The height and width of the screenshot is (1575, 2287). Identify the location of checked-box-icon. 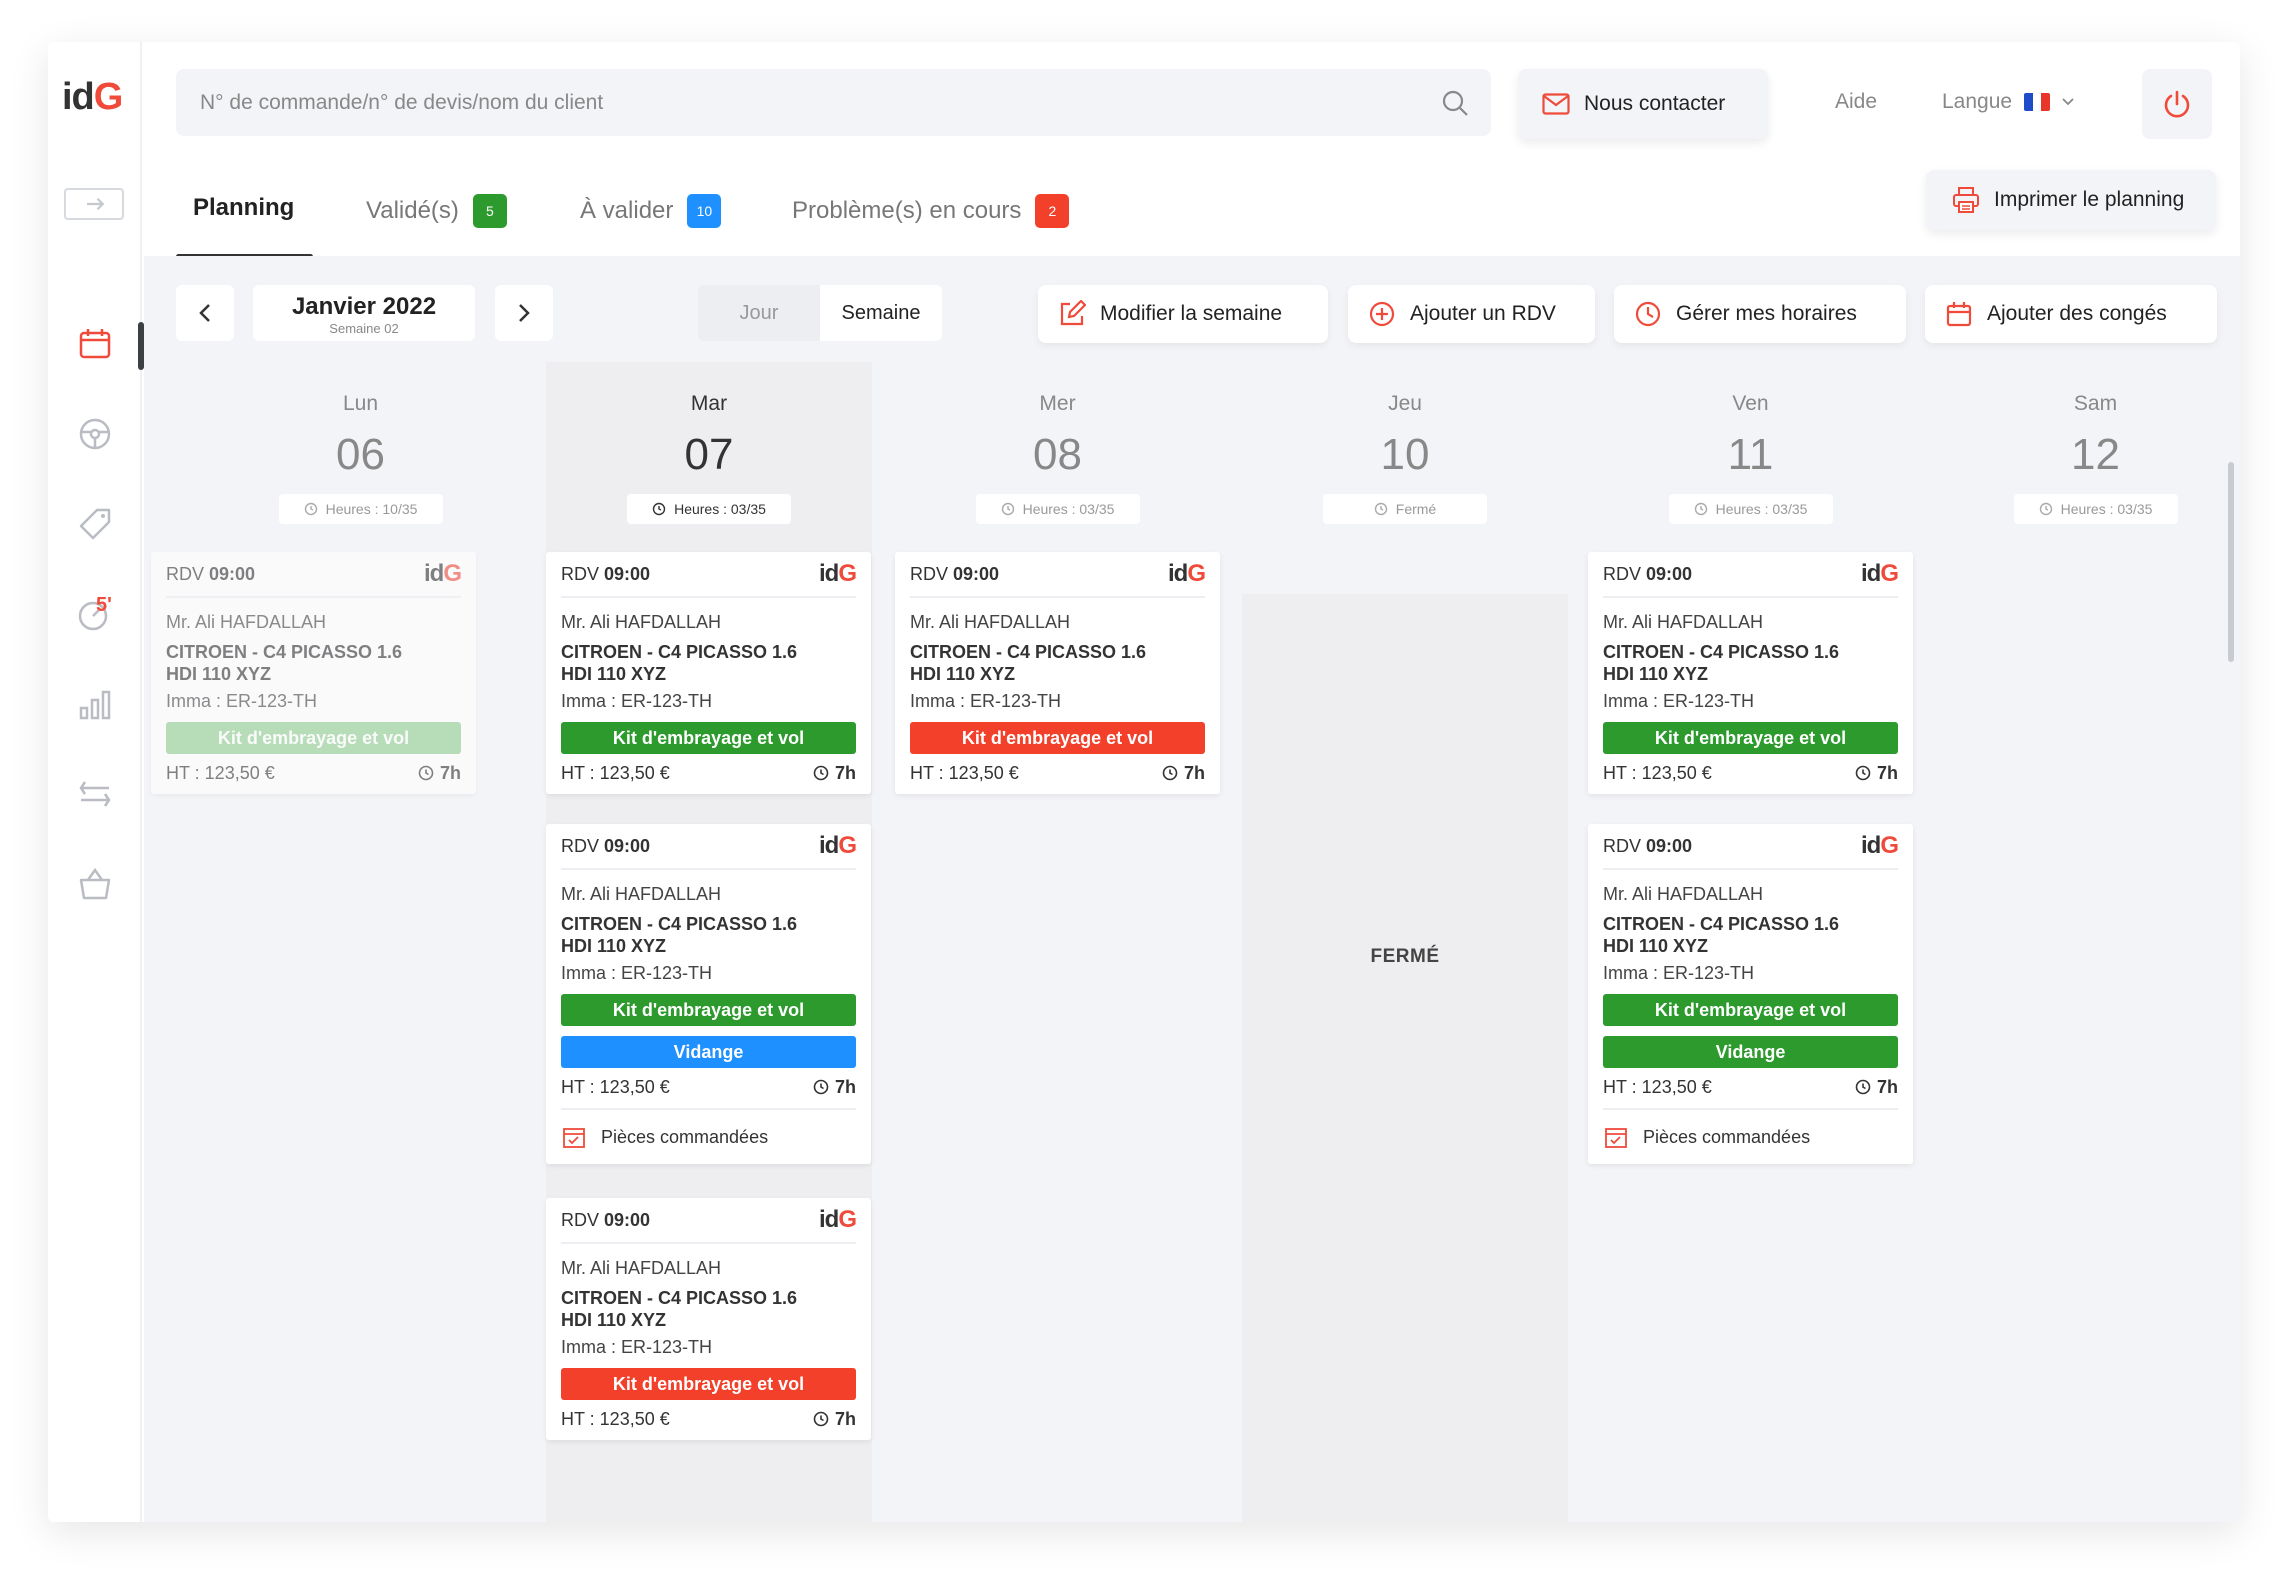
(574, 1138).